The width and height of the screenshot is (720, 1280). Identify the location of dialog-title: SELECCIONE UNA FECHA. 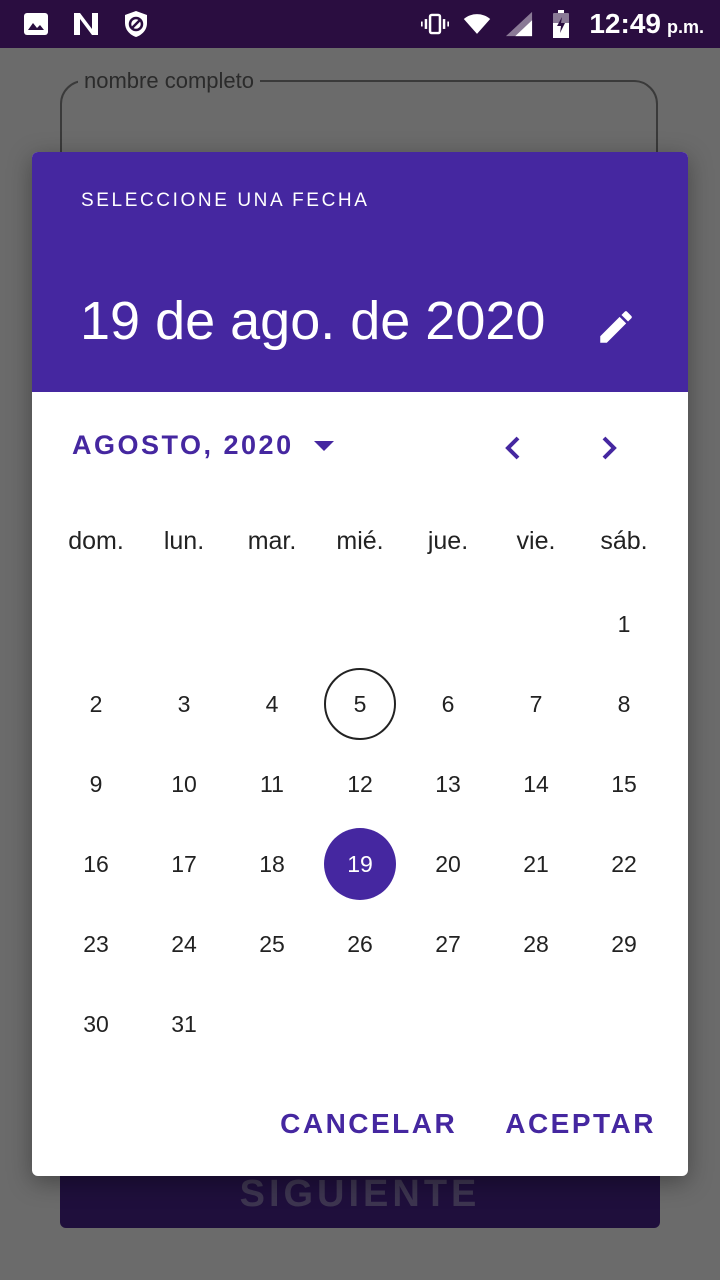
(225, 200).